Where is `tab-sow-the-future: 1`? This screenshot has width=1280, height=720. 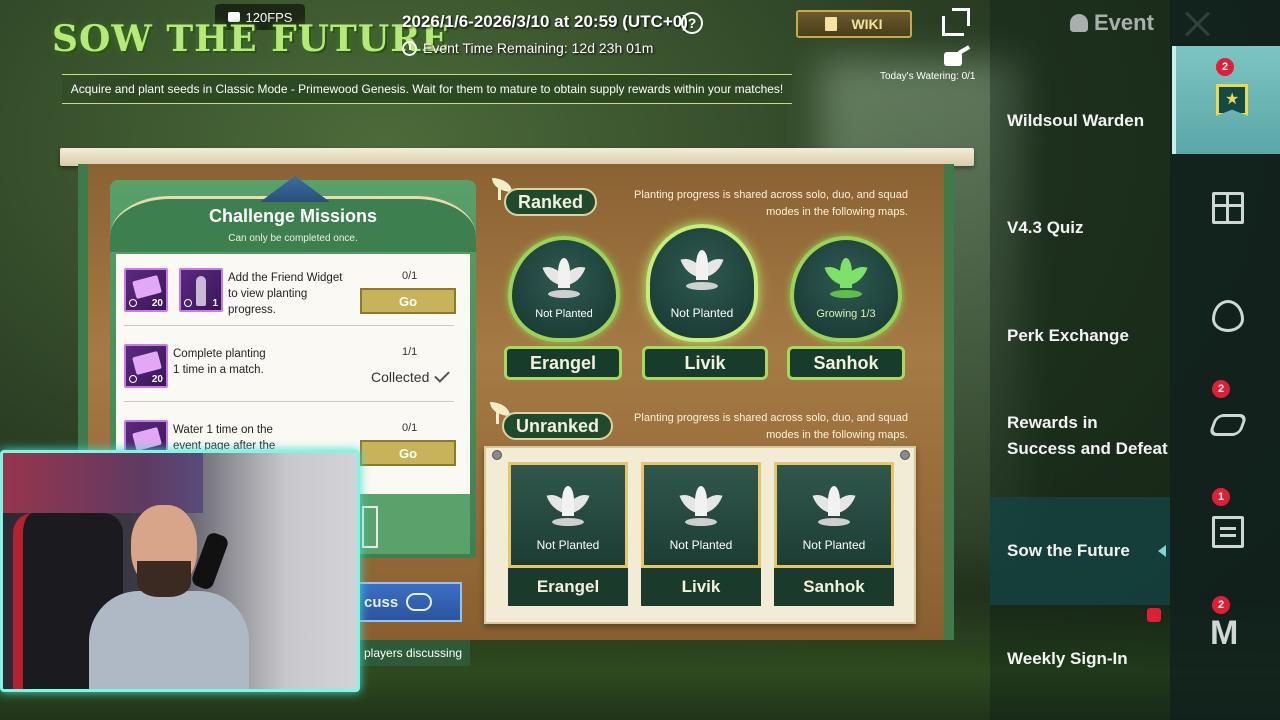 tab-sow-the-future: 1 is located at coordinates (1226, 532).